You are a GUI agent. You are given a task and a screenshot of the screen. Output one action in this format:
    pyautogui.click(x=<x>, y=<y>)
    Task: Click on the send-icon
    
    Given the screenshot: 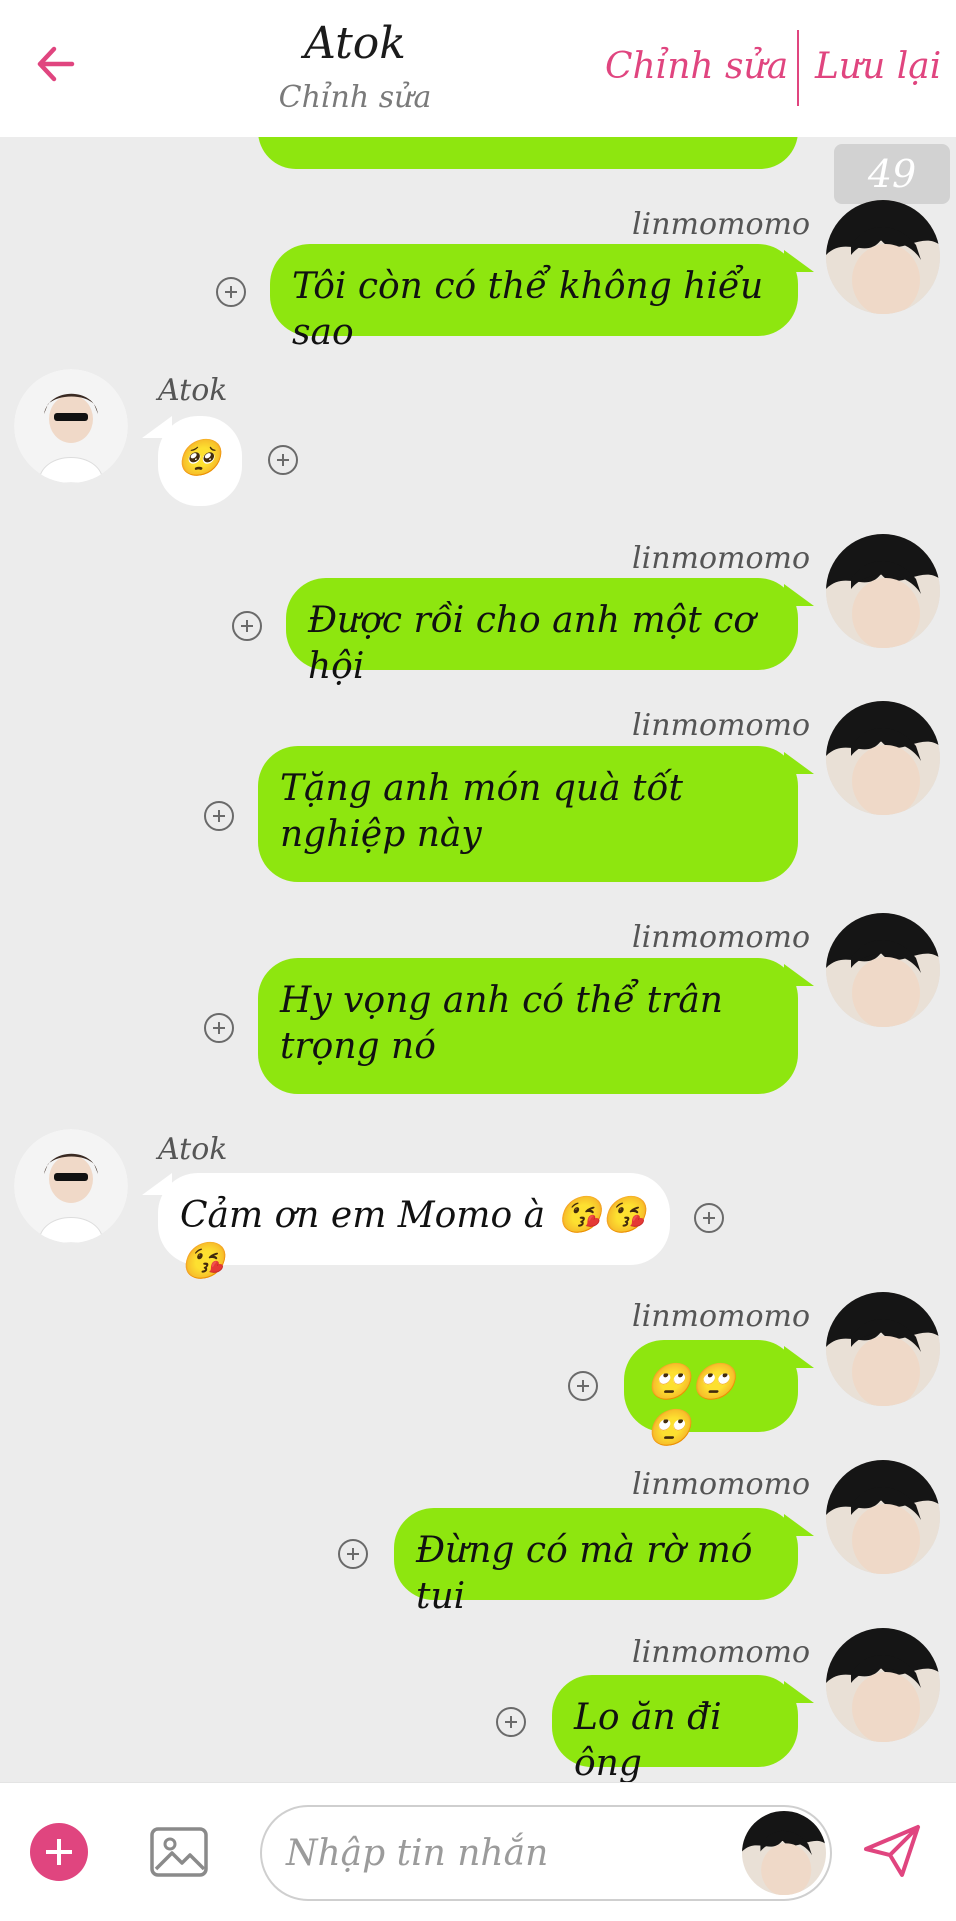 What is the action you would take?
    pyautogui.click(x=892, y=1851)
    